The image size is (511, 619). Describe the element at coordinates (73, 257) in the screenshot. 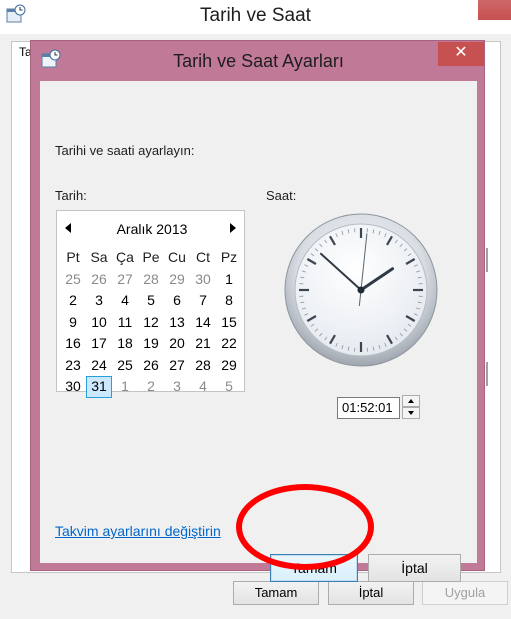

I see `calendar-weekday: Pt` at that location.